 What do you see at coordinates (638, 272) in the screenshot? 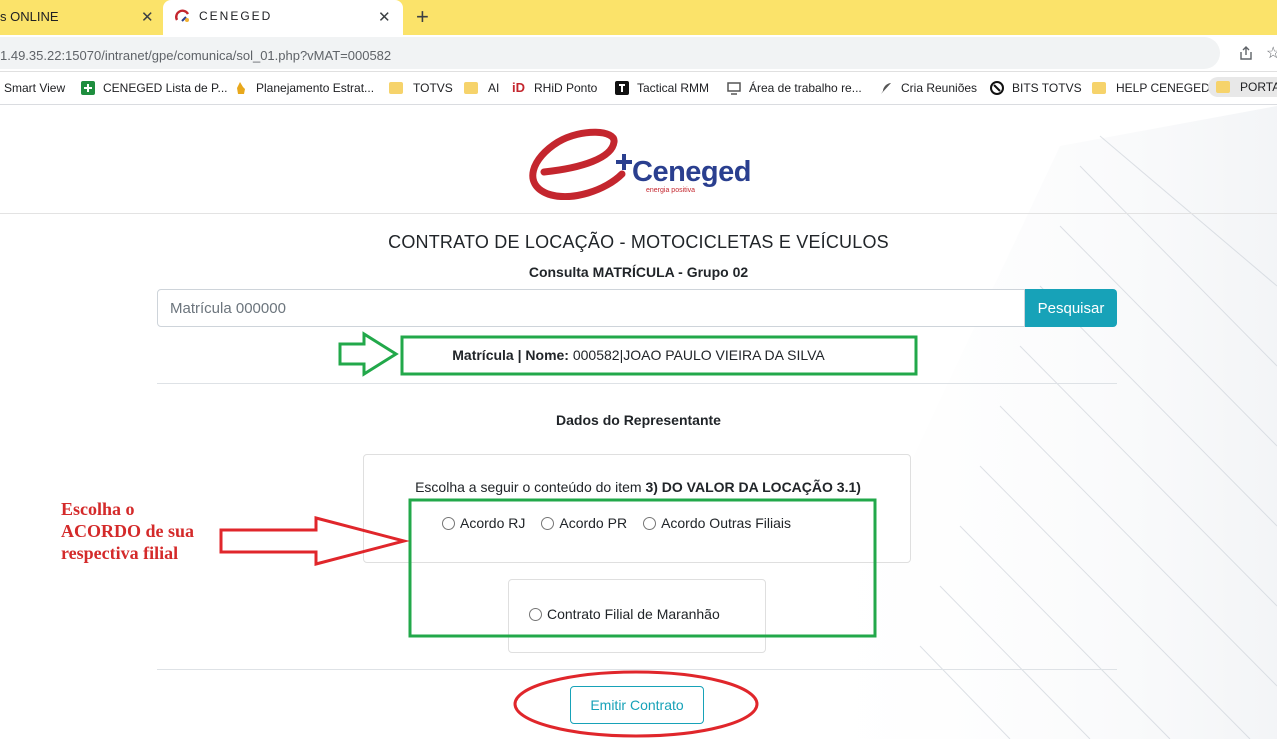
I see `page-subtitle: Consulta MATRÍCULA - Grupo 02` at bounding box center [638, 272].